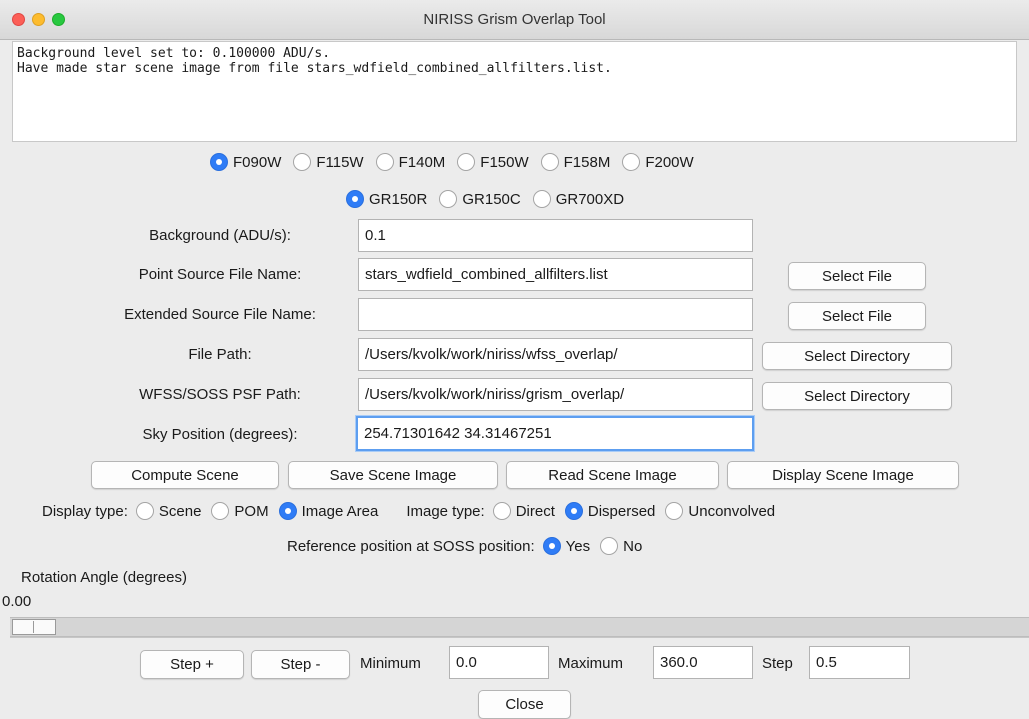 The width and height of the screenshot is (1029, 719). What do you see at coordinates (859, 662) in the screenshot?
I see `step-input: 0.5` at bounding box center [859, 662].